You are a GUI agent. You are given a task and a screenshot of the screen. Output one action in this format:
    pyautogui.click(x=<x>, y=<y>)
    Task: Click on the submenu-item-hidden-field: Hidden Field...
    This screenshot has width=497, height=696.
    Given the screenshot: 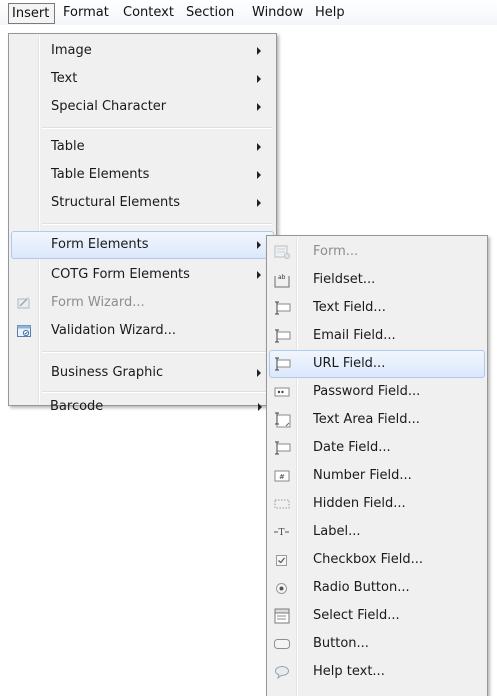 What is the action you would take?
    pyautogui.click(x=377, y=504)
    